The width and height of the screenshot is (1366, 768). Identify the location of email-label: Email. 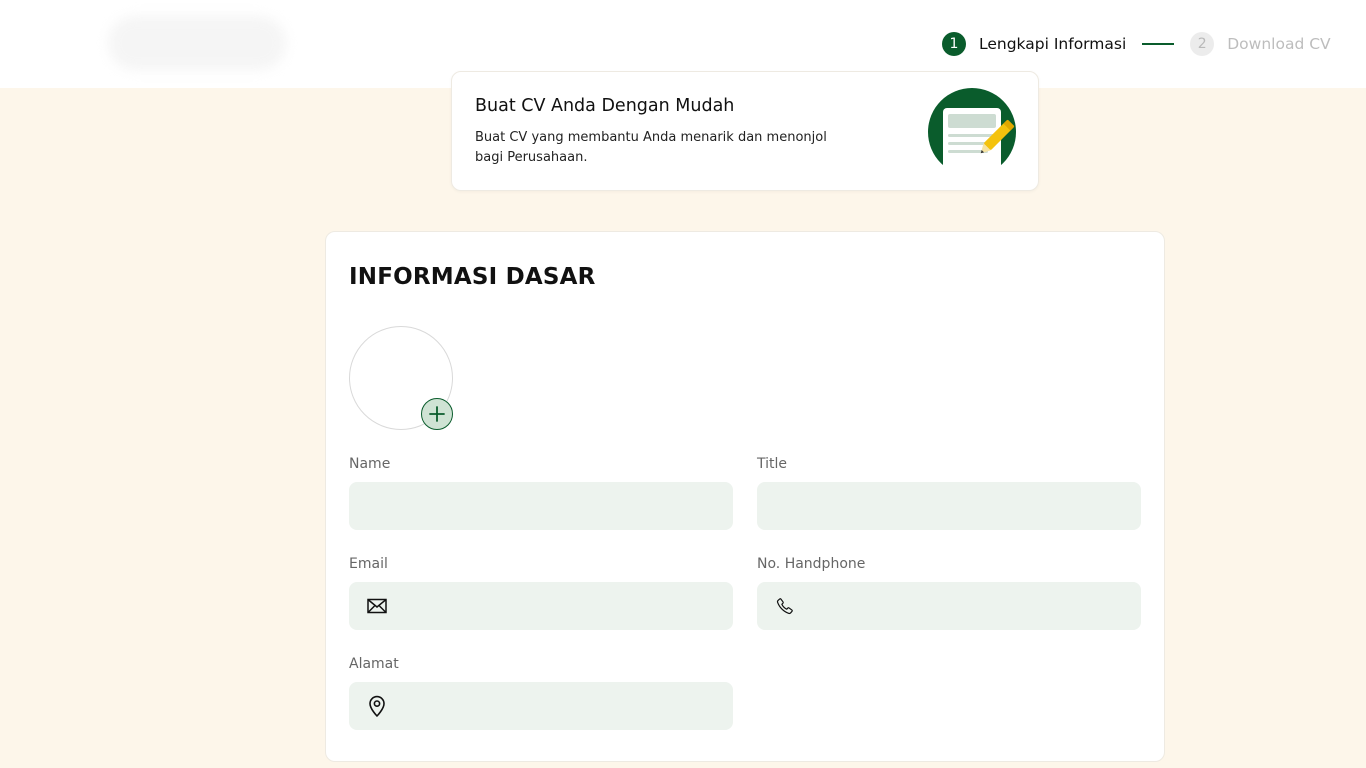
(368, 564).